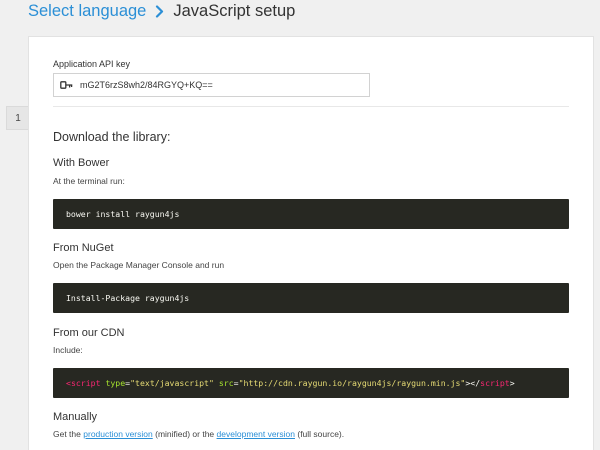 This screenshot has width=600, height=450. I want to click on download-heading: Download the library:, so click(112, 137).